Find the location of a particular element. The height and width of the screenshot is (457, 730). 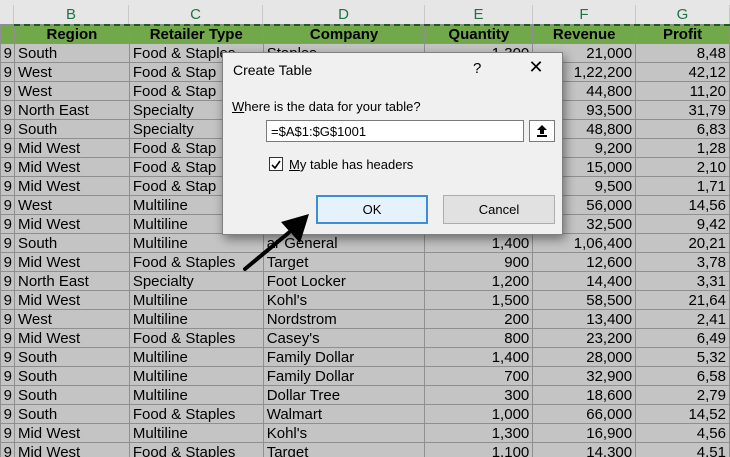

header-cell: Quantity is located at coordinates (479, 34).